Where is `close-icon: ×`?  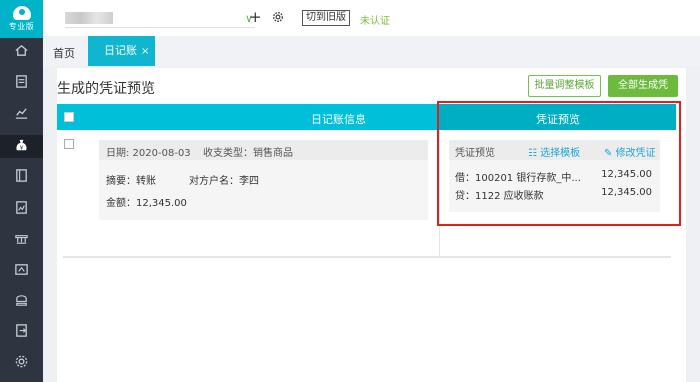
close-icon: × is located at coordinates (145, 51).